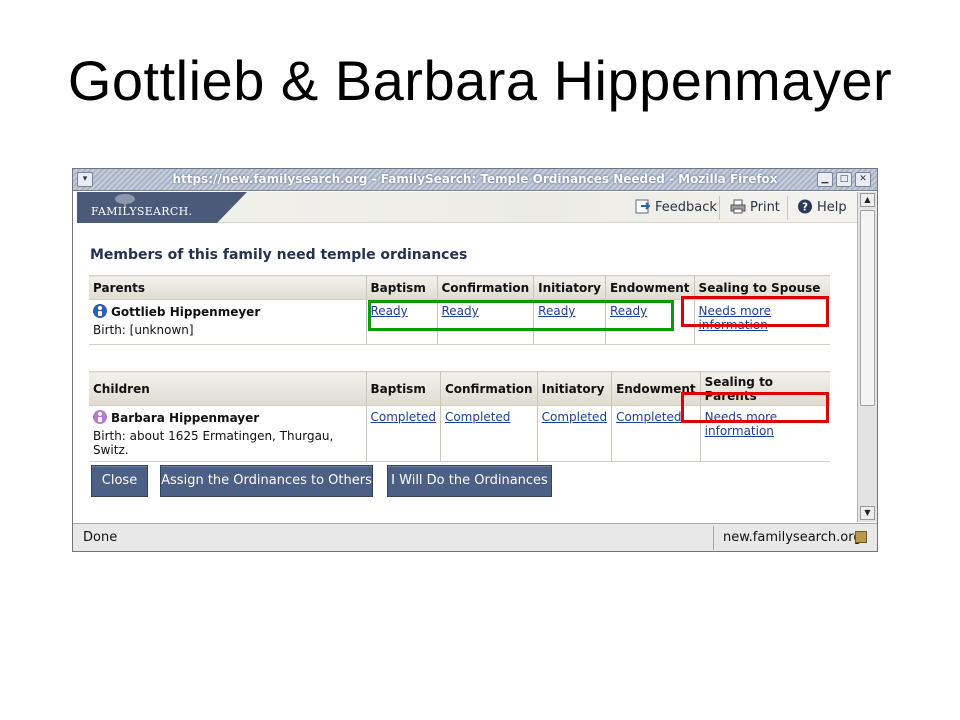  Describe the element at coordinates (648, 417) in the screenshot. I see `endowment-status-link: Completed` at that location.